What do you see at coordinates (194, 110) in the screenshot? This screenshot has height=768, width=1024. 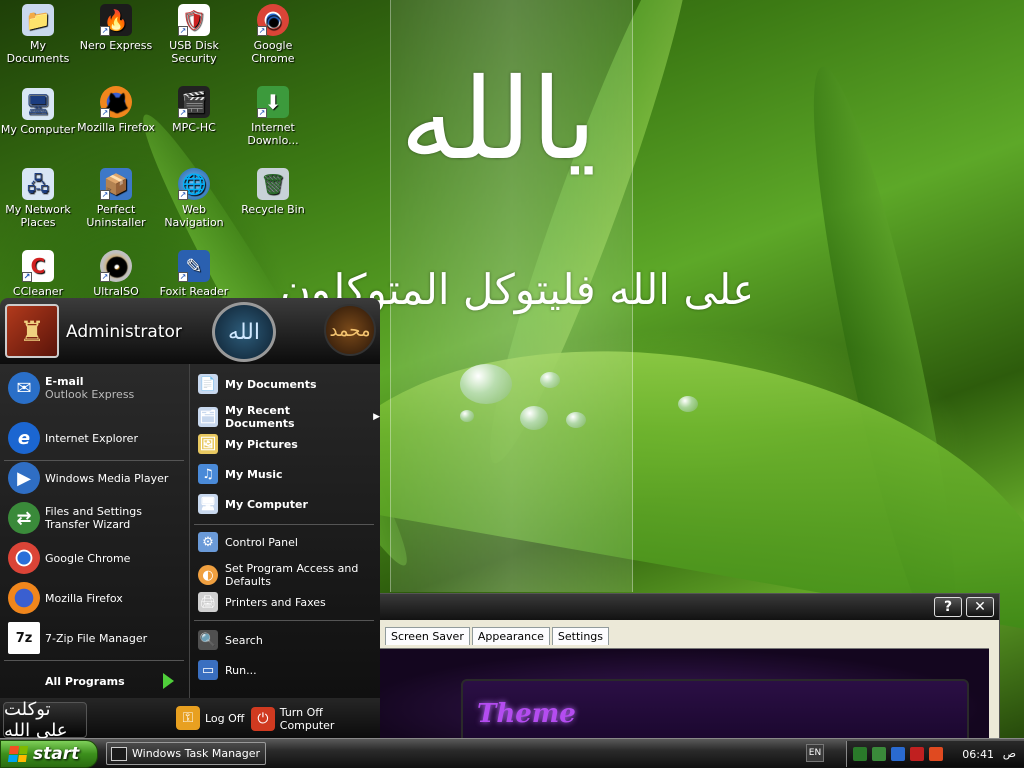 I see `desktop-icon-mpc-hc: 🎬 ↗ MPC-HC` at bounding box center [194, 110].